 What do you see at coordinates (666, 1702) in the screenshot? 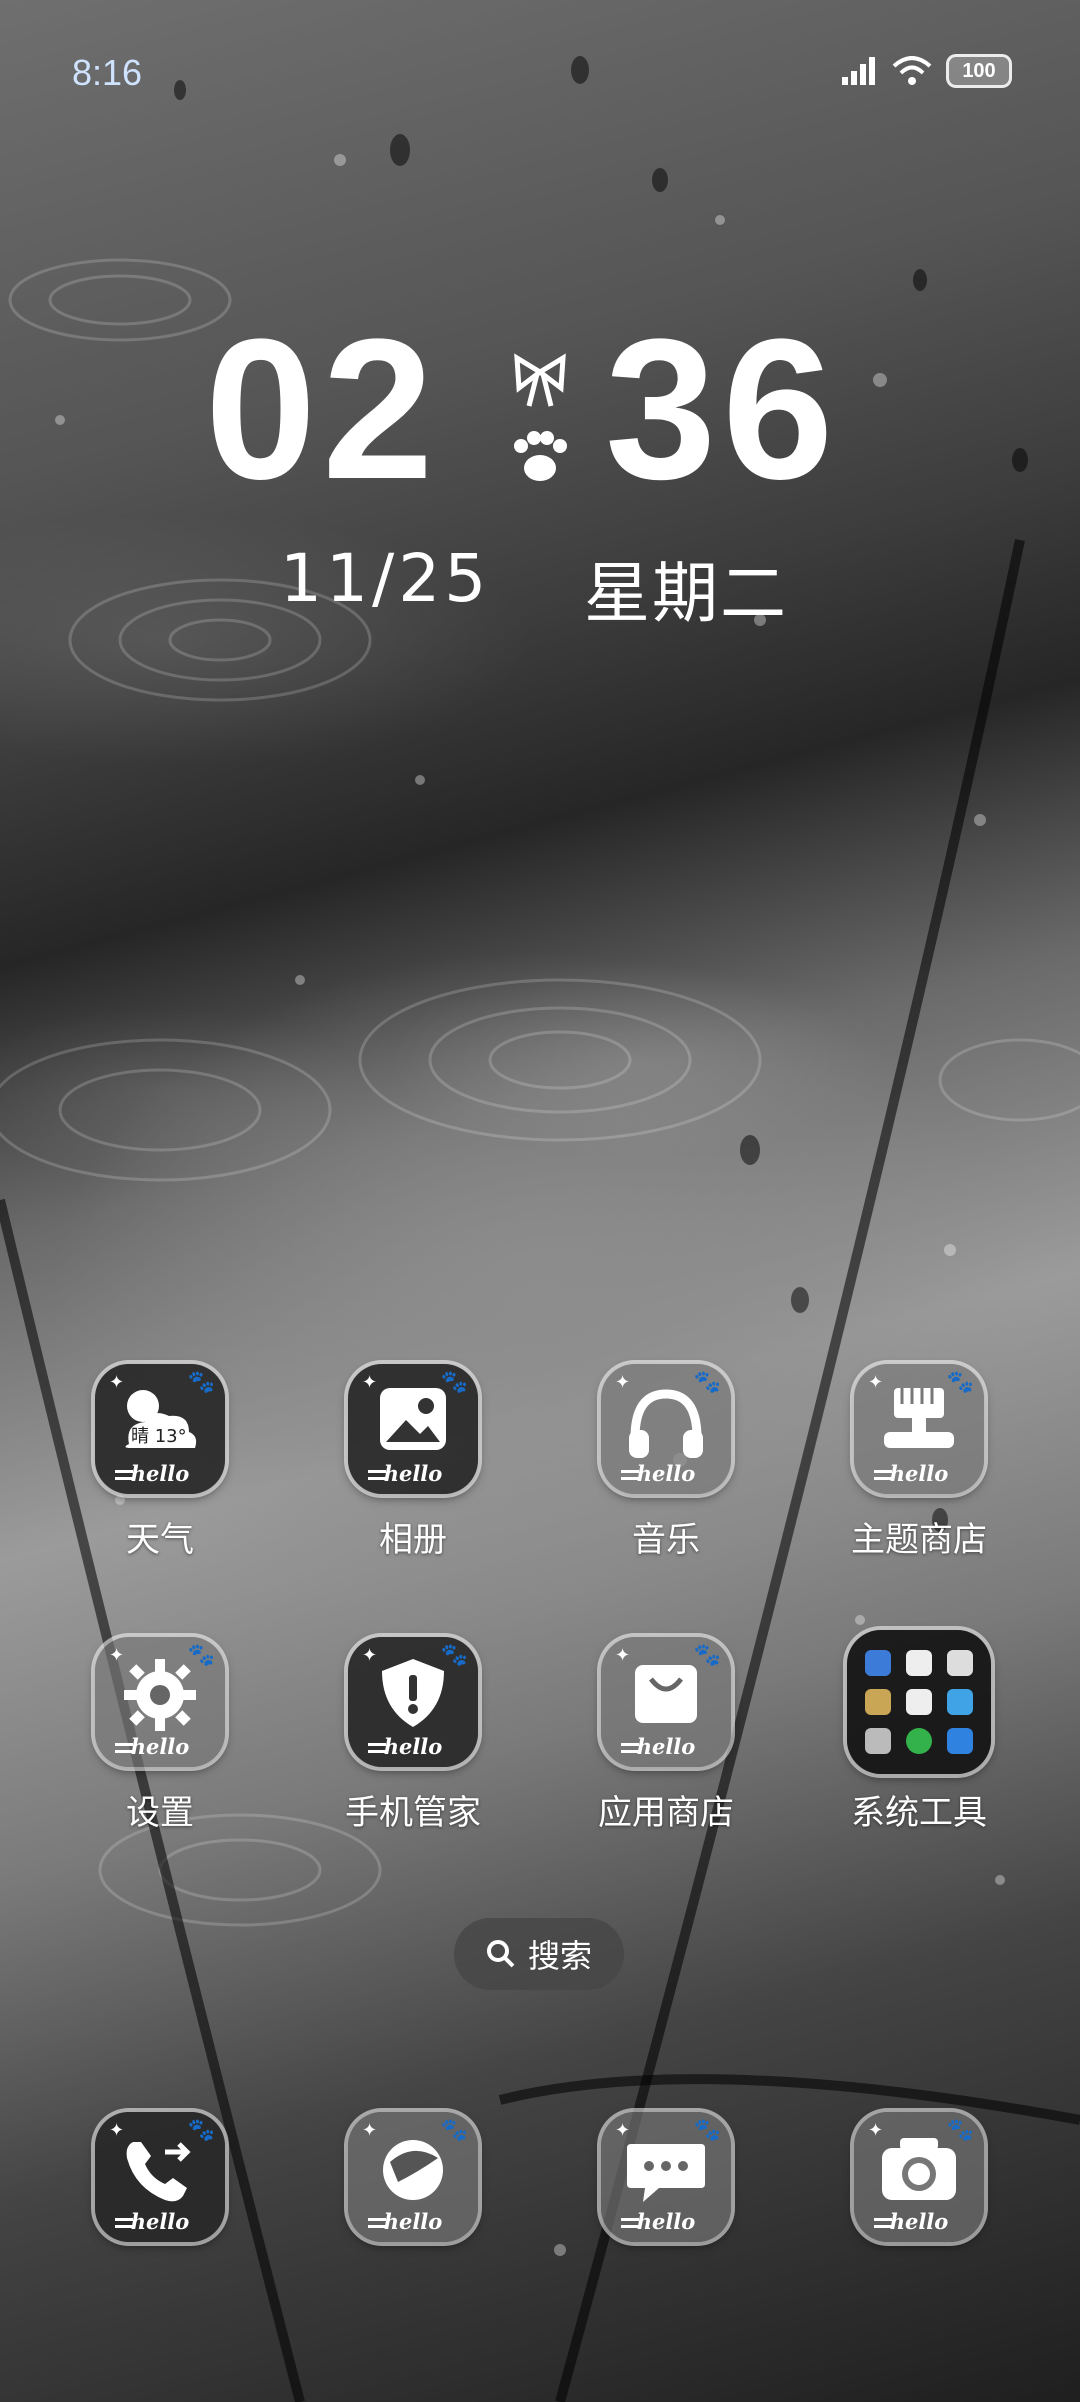
I see `shopping-bag-icon: ✦ 🐾 hello` at bounding box center [666, 1702].